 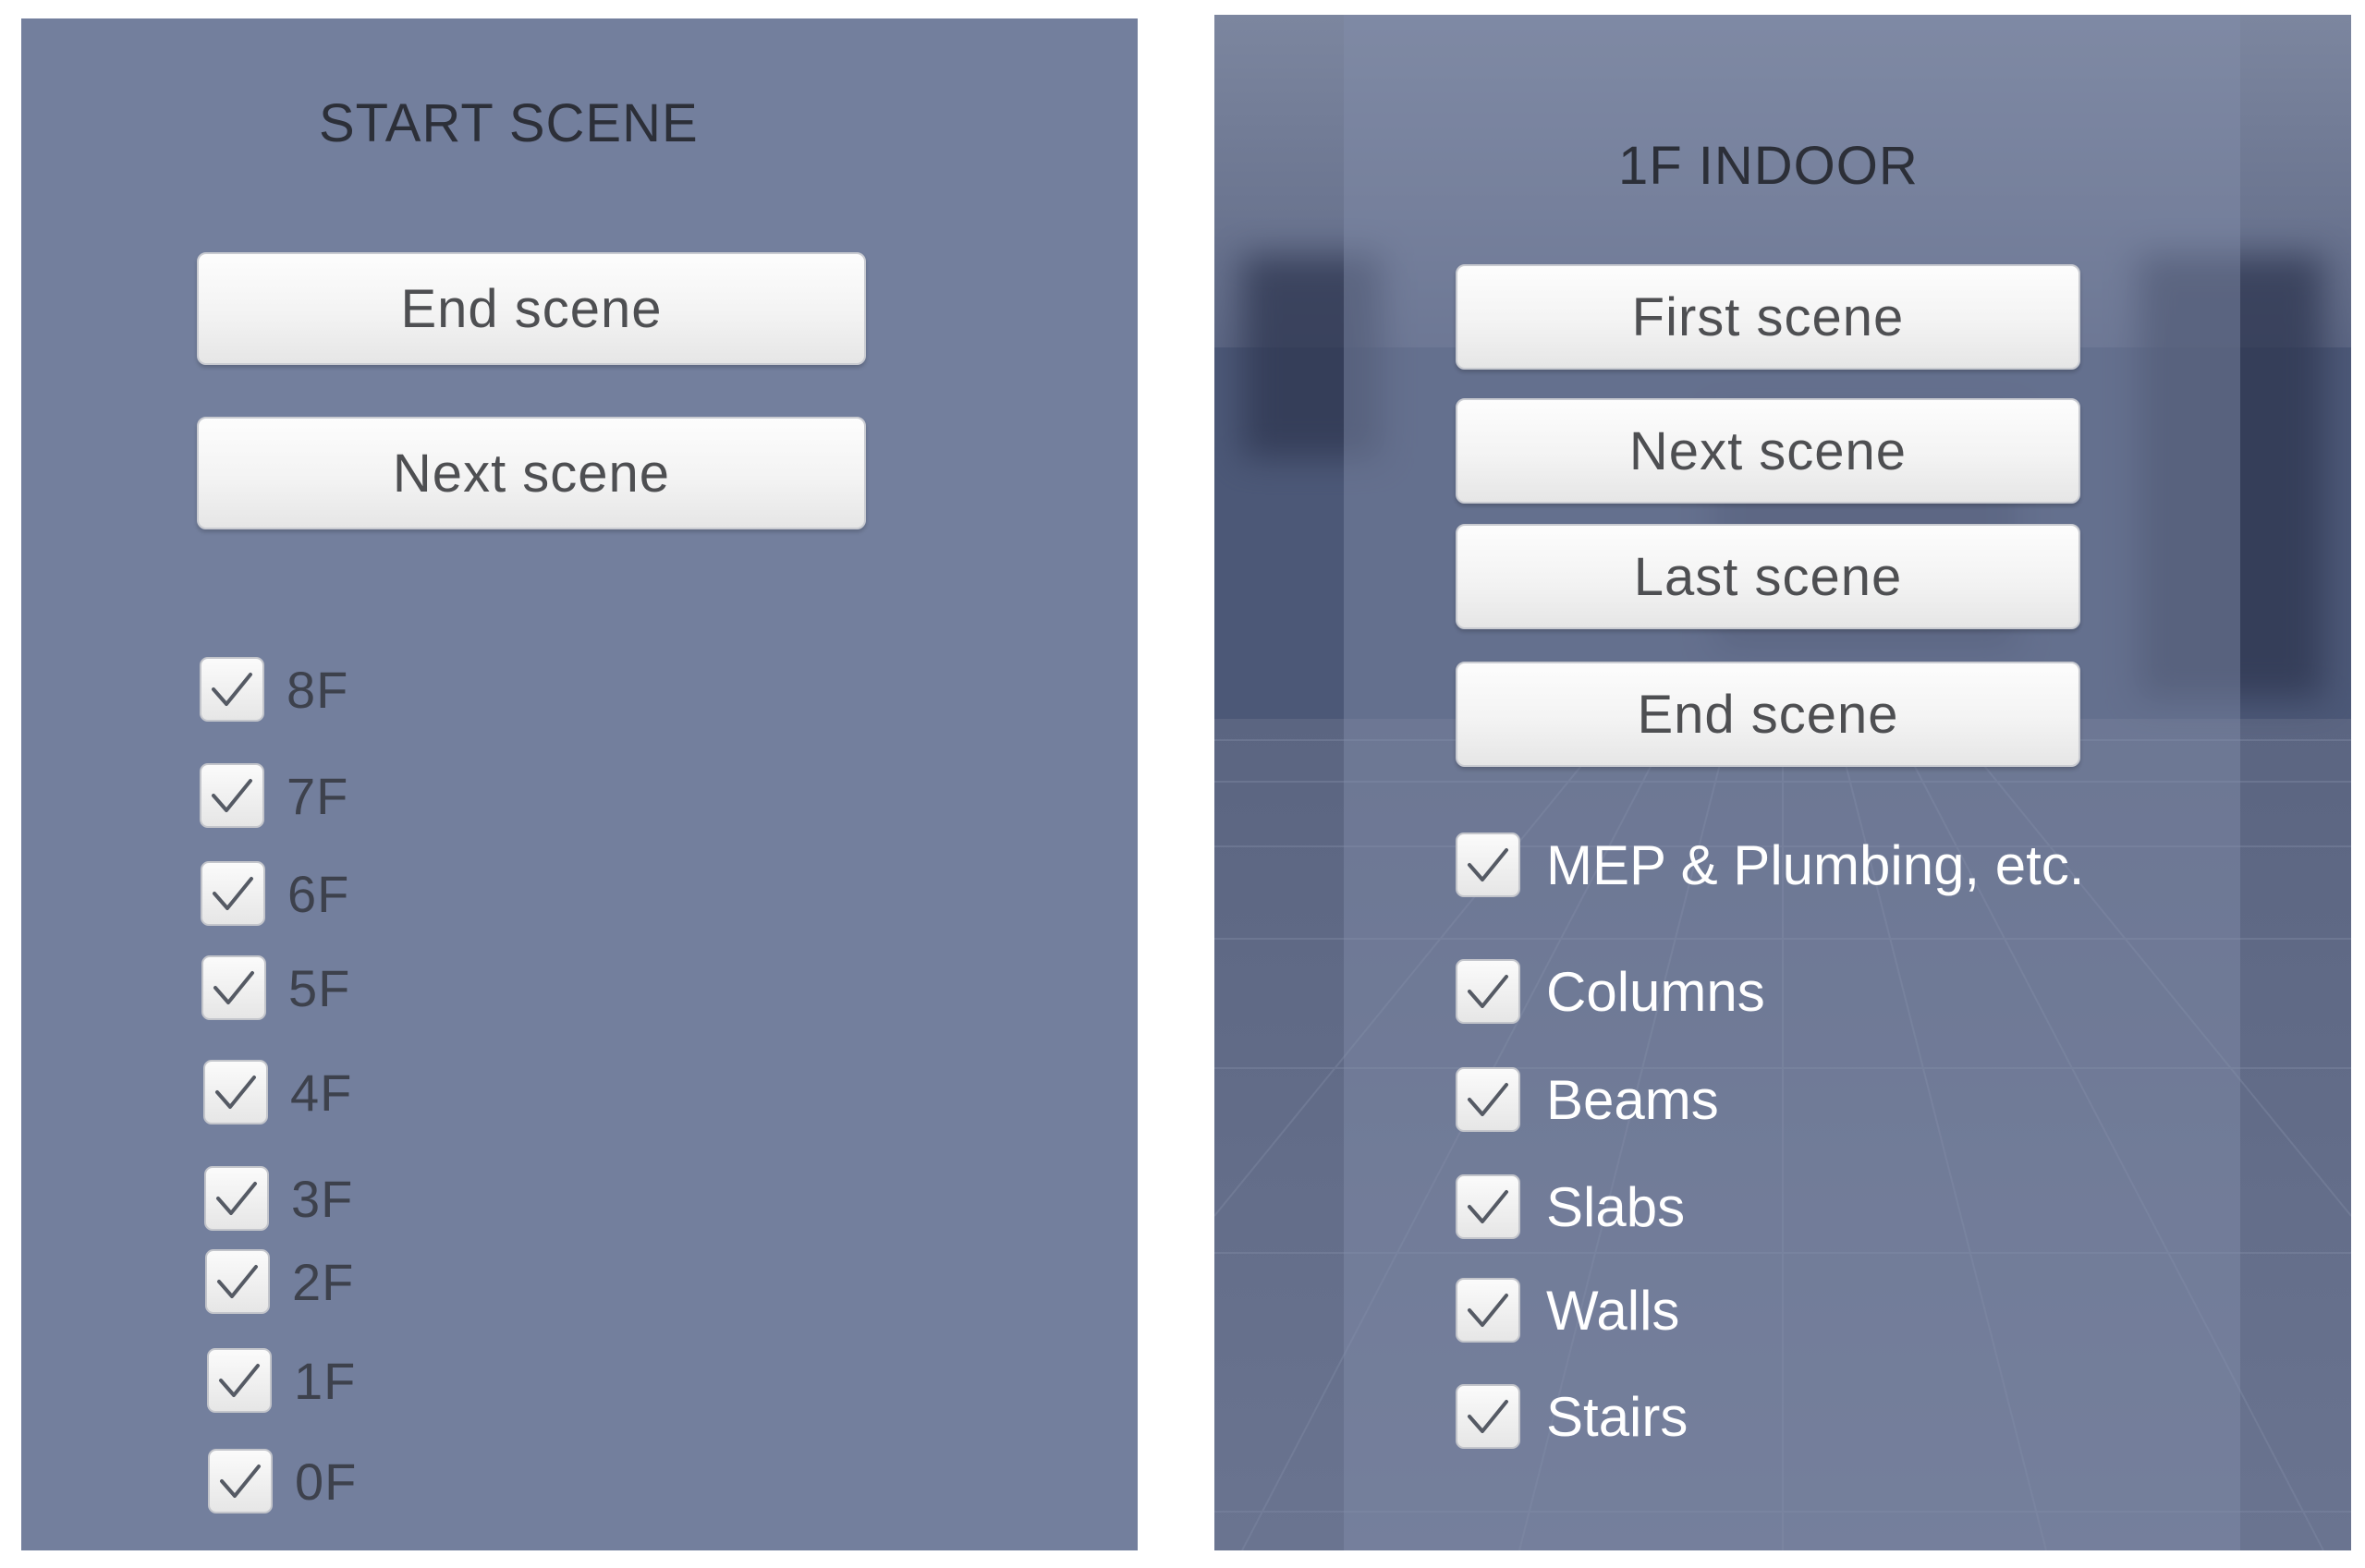 I want to click on floor-toggle-7f: 7F, so click(x=274, y=796).